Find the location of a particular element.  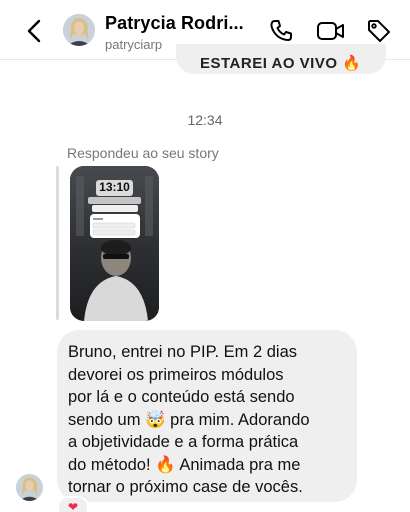

contact-username: patryciarp is located at coordinates (133, 44).